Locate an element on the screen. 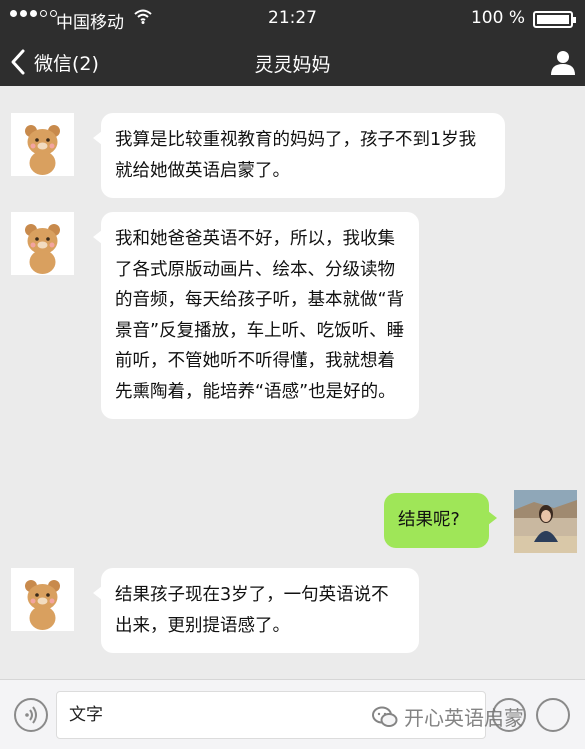 The height and width of the screenshot is (749, 585). wechat-logo-icon is located at coordinates (385, 716).